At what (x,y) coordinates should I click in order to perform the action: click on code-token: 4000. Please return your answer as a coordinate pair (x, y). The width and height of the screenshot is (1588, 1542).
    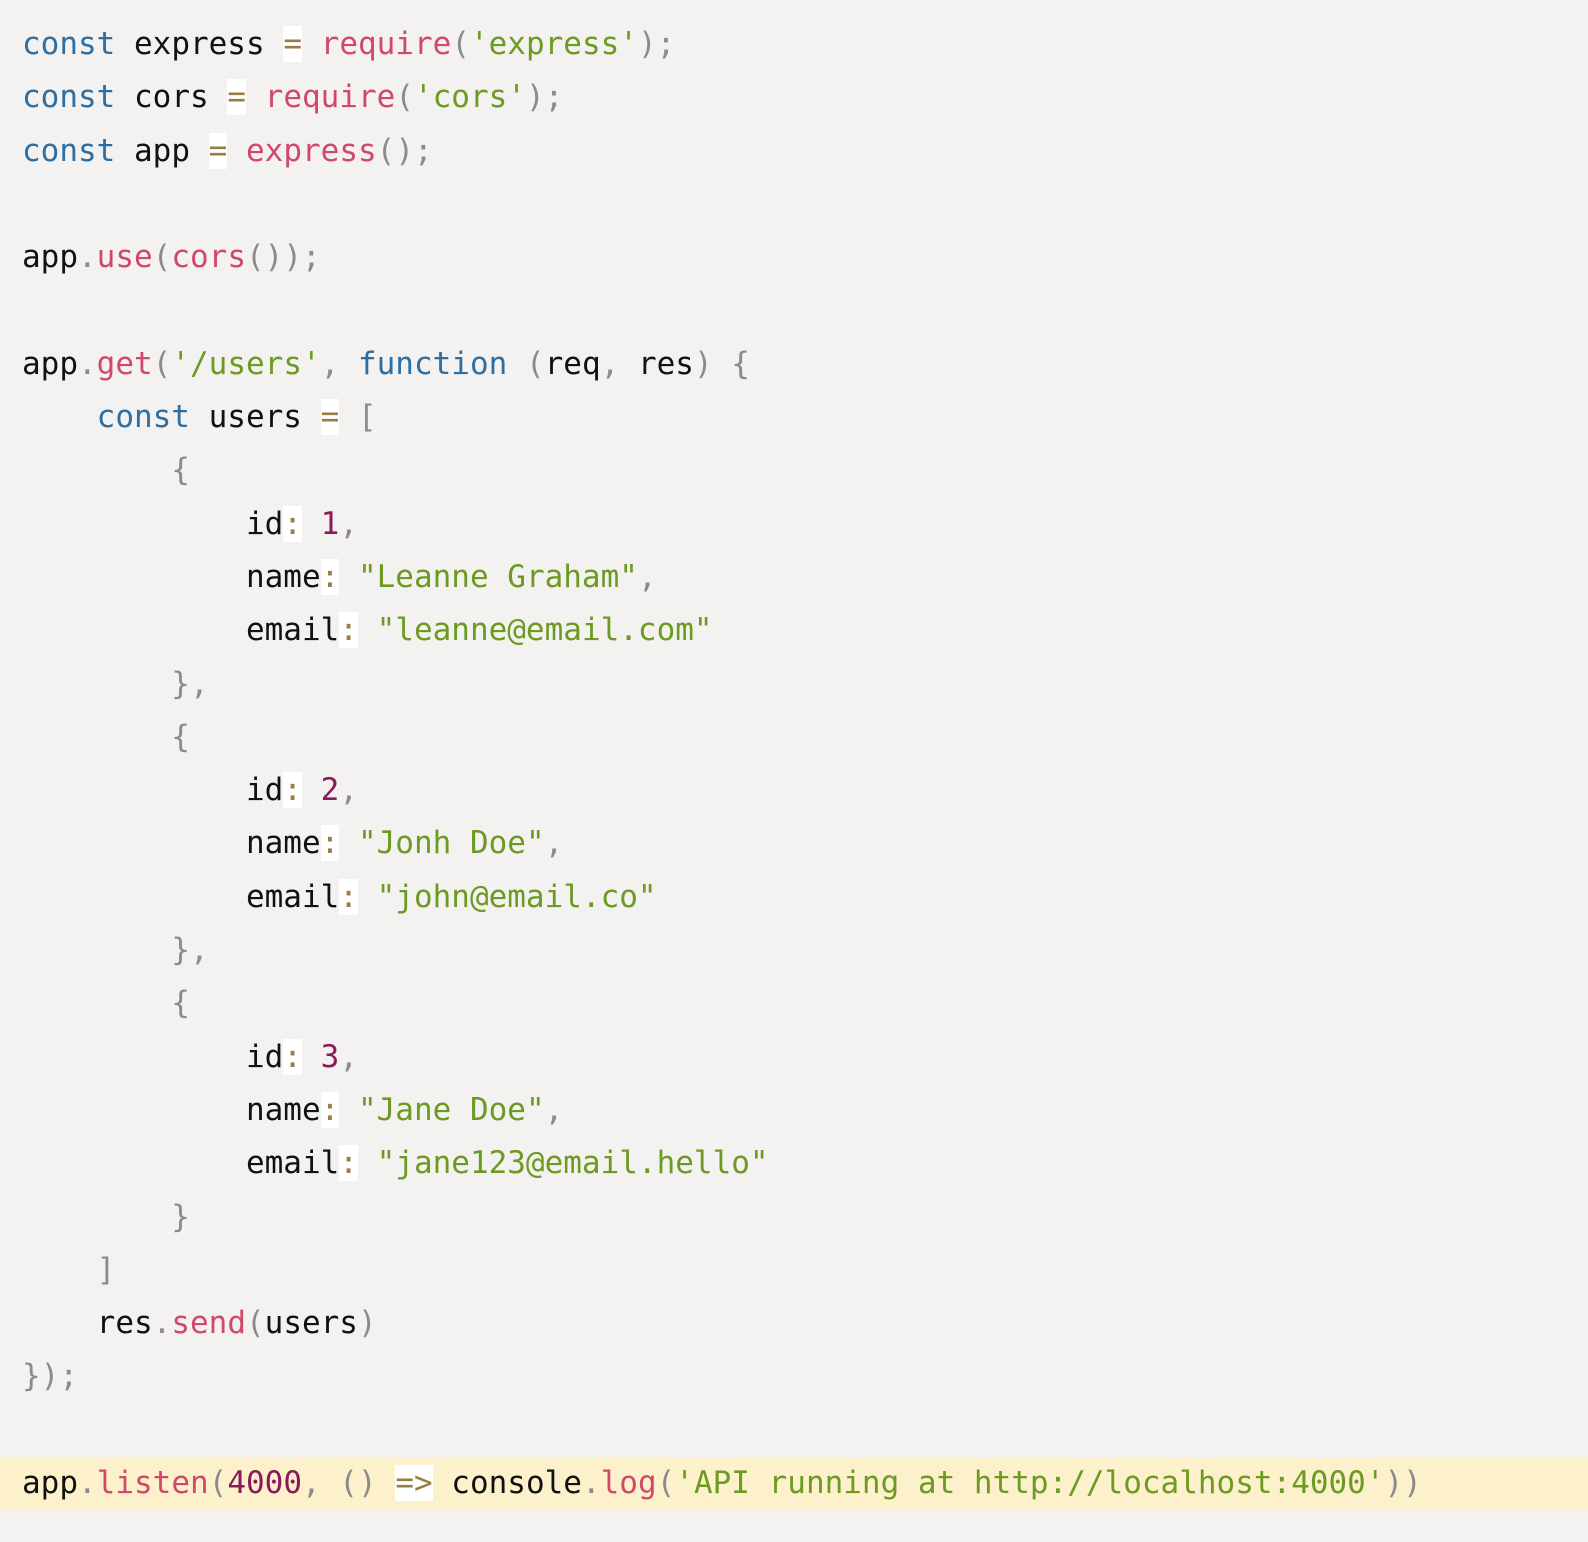
    Looking at the image, I should click on (264, 1483).